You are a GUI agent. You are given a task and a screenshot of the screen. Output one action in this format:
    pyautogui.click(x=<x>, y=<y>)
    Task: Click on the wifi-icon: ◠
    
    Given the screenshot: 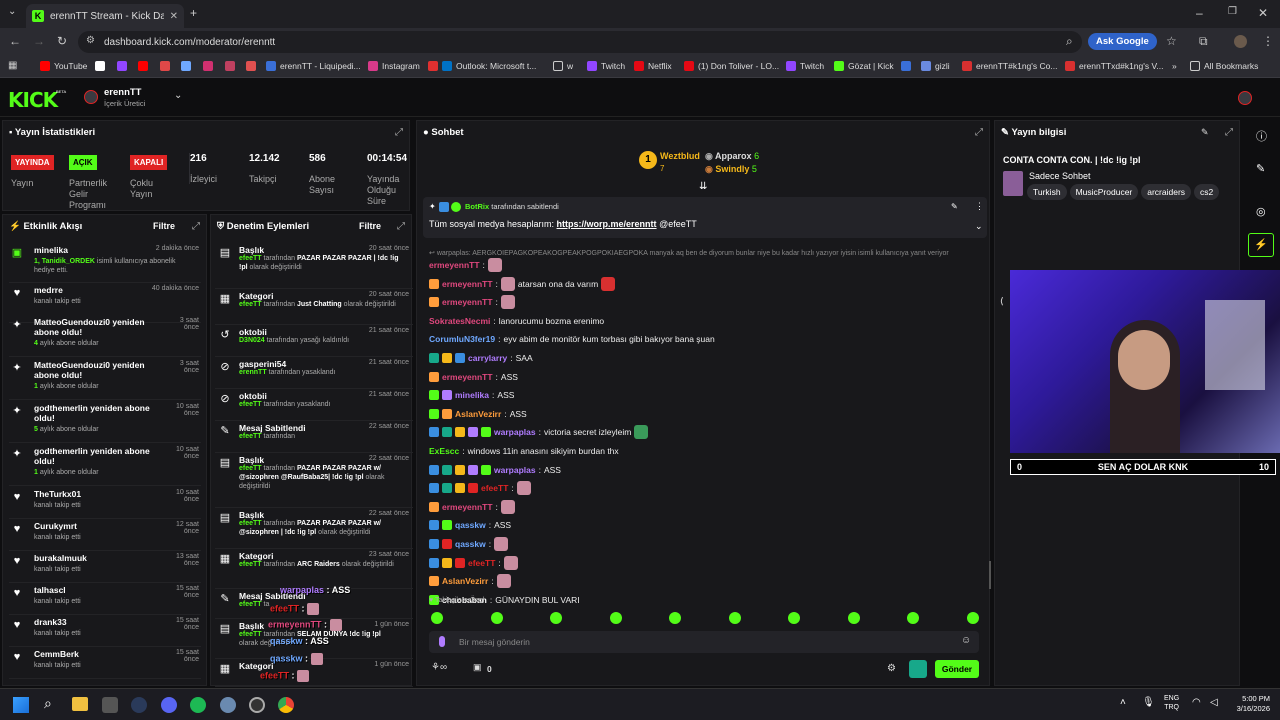 What is the action you would take?
    pyautogui.click(x=1196, y=702)
    